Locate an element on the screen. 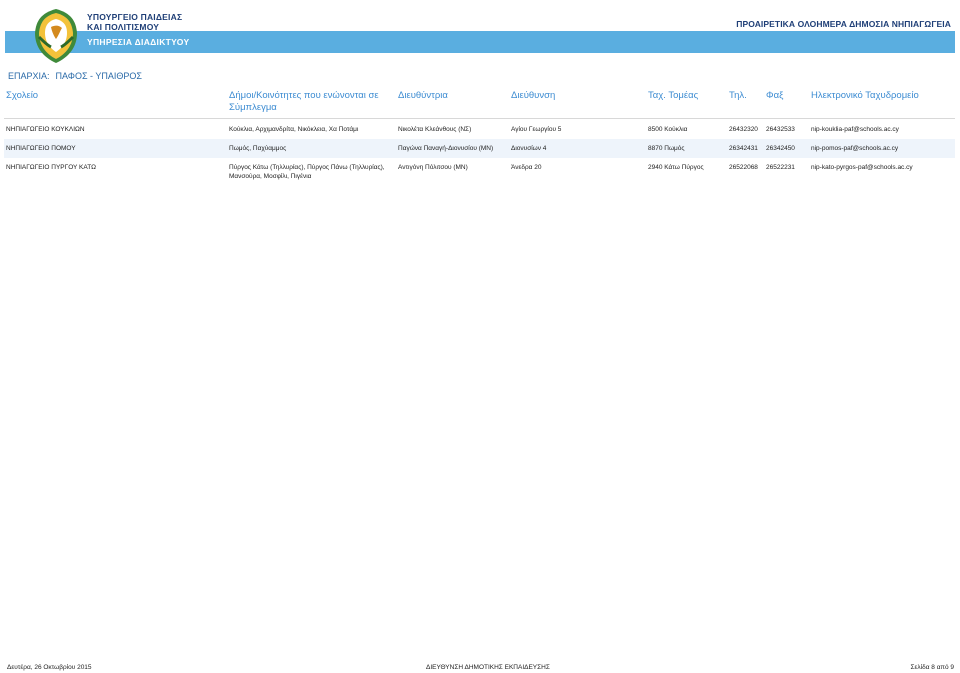  footer-date: Δευτέρα, 26 Οκτωβρίου 2015 is located at coordinates (49, 667).